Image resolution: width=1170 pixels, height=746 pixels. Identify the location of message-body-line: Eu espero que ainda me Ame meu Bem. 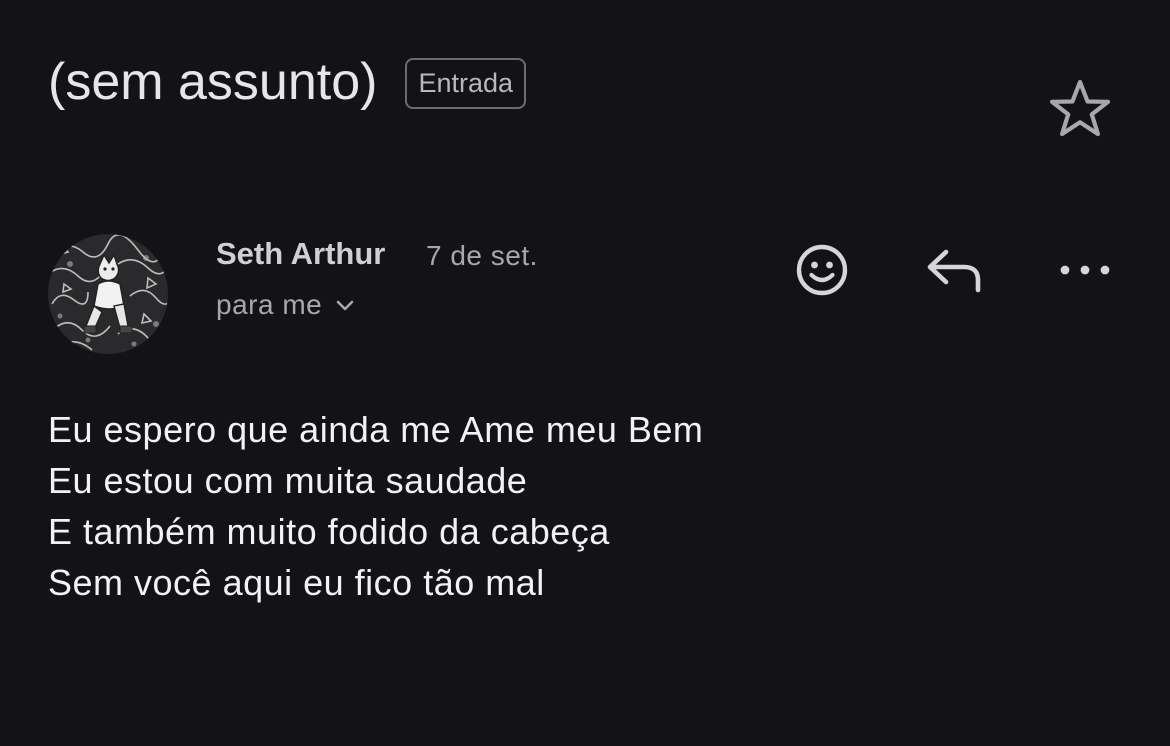
(376, 429).